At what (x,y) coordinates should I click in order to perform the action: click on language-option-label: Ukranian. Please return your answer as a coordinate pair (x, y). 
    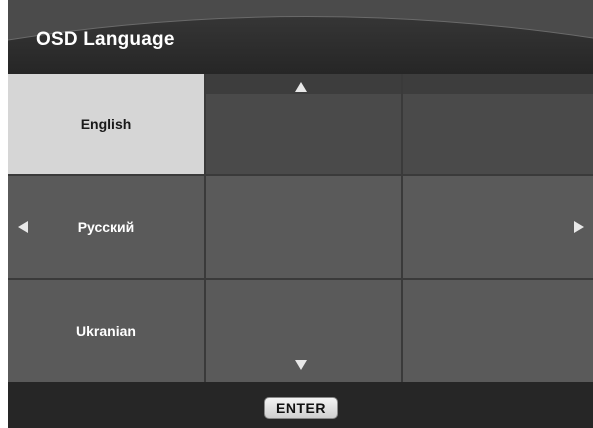
    Looking at the image, I should click on (106, 331).